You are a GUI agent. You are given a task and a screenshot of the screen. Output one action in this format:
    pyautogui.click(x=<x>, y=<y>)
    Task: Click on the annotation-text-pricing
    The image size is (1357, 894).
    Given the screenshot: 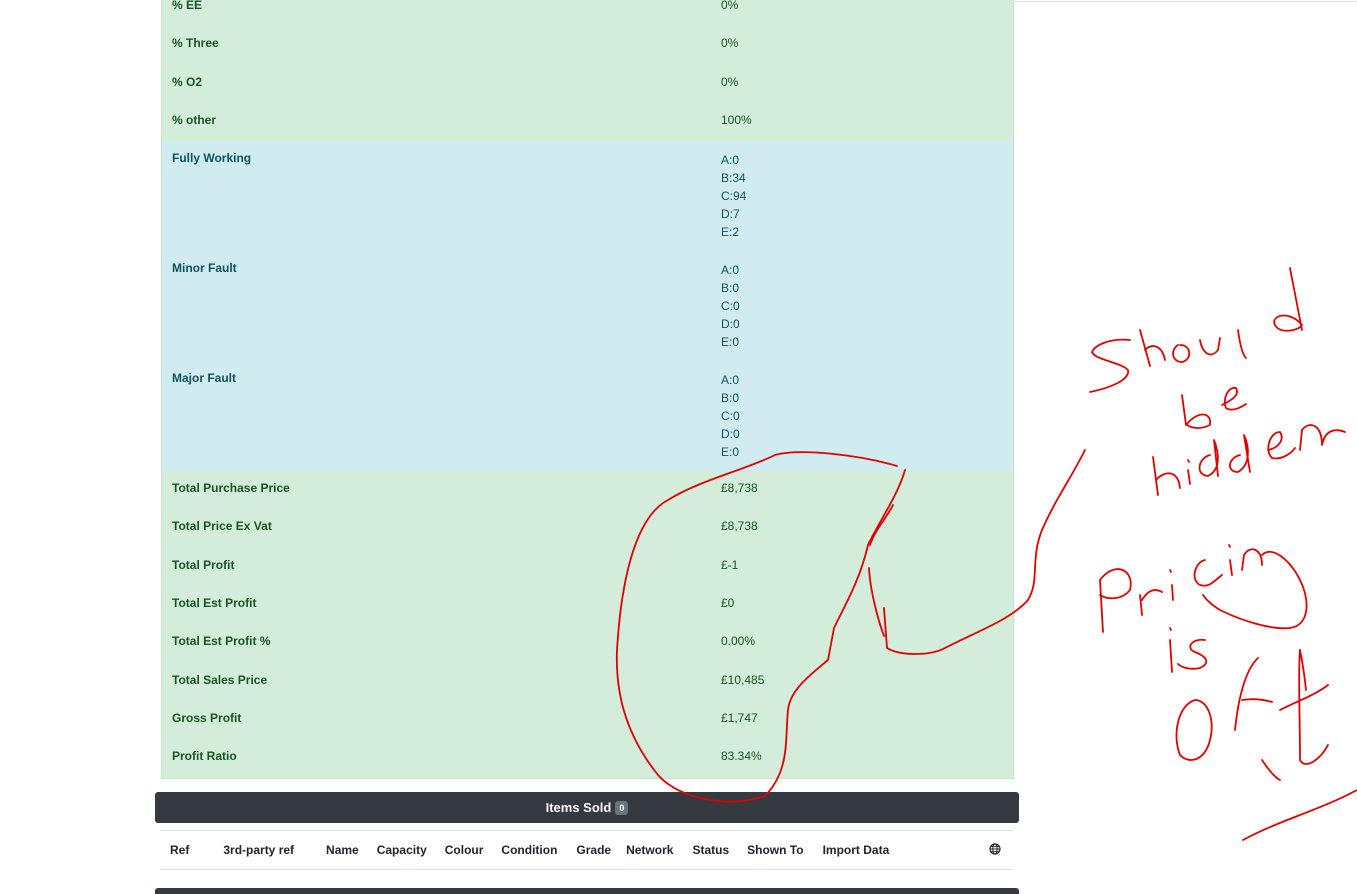 What is the action you would take?
    pyautogui.click(x=1115, y=600)
    